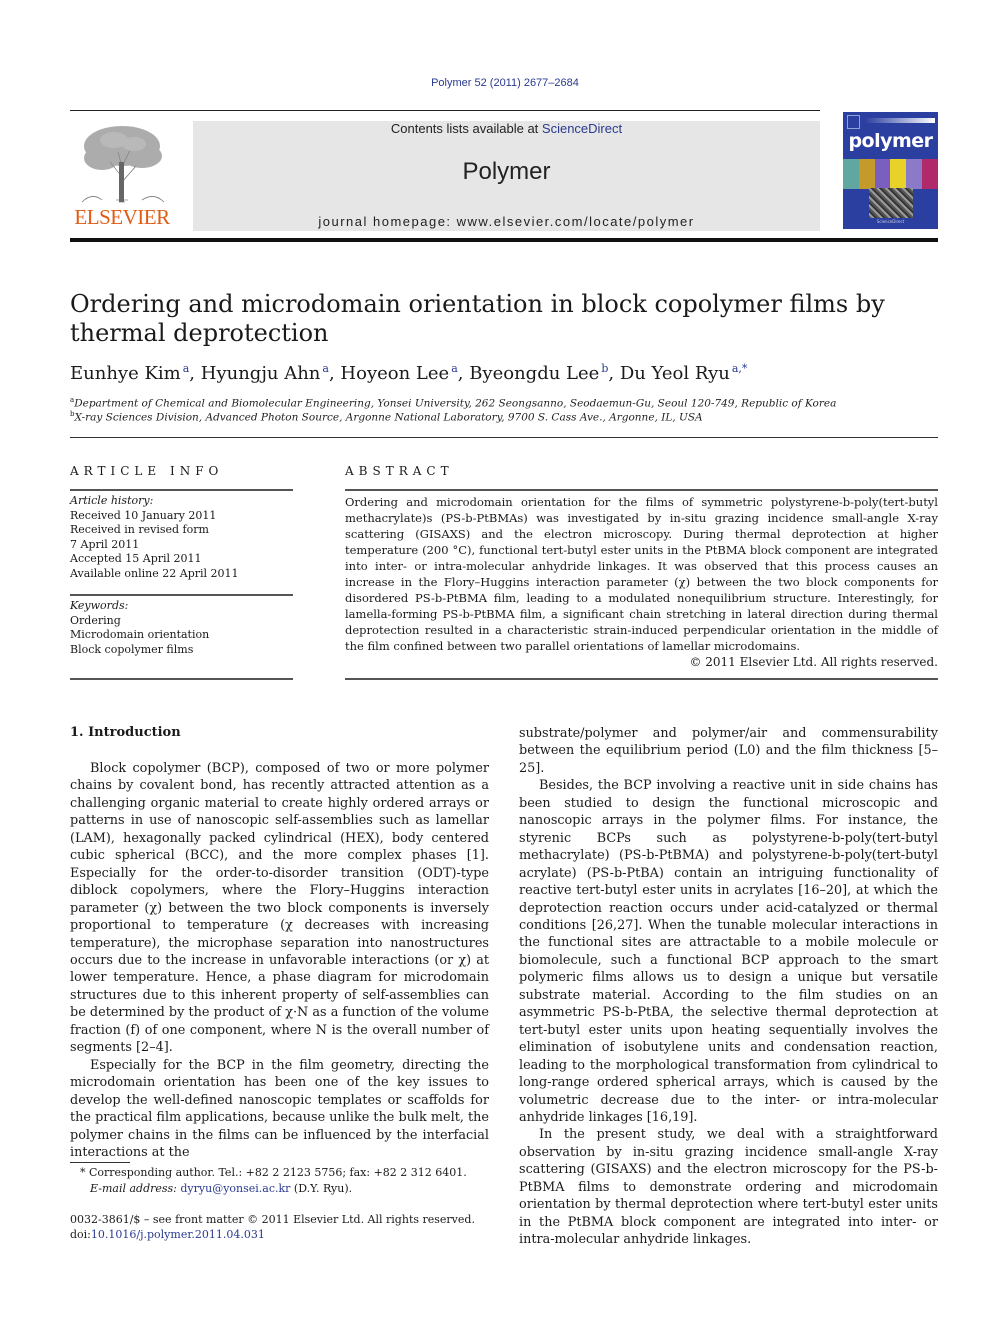  What do you see at coordinates (506, 171) in the screenshot?
I see `journal-title: Polymer` at bounding box center [506, 171].